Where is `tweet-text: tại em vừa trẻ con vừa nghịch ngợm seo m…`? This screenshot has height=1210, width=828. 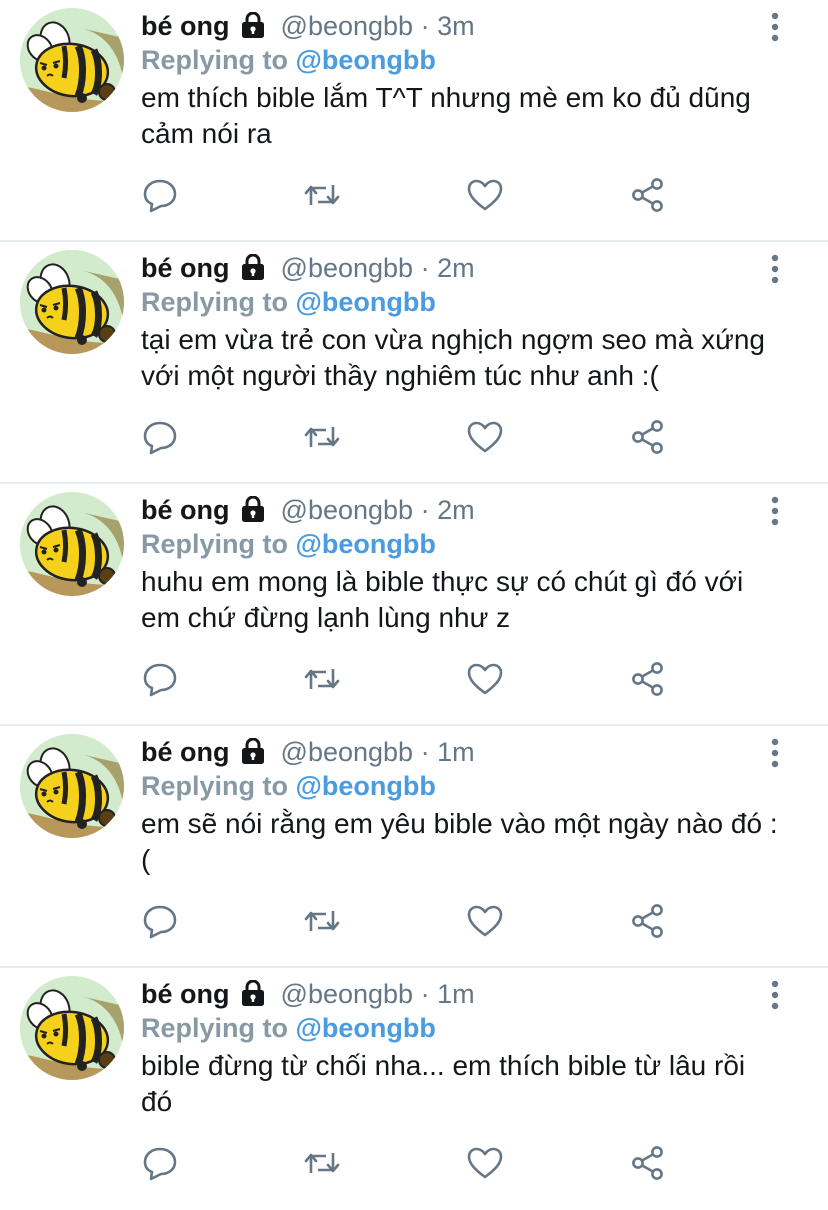 tweet-text: tại em vừa trẻ con vừa nghịch ngợm seo m… is located at coordinates (453, 357).